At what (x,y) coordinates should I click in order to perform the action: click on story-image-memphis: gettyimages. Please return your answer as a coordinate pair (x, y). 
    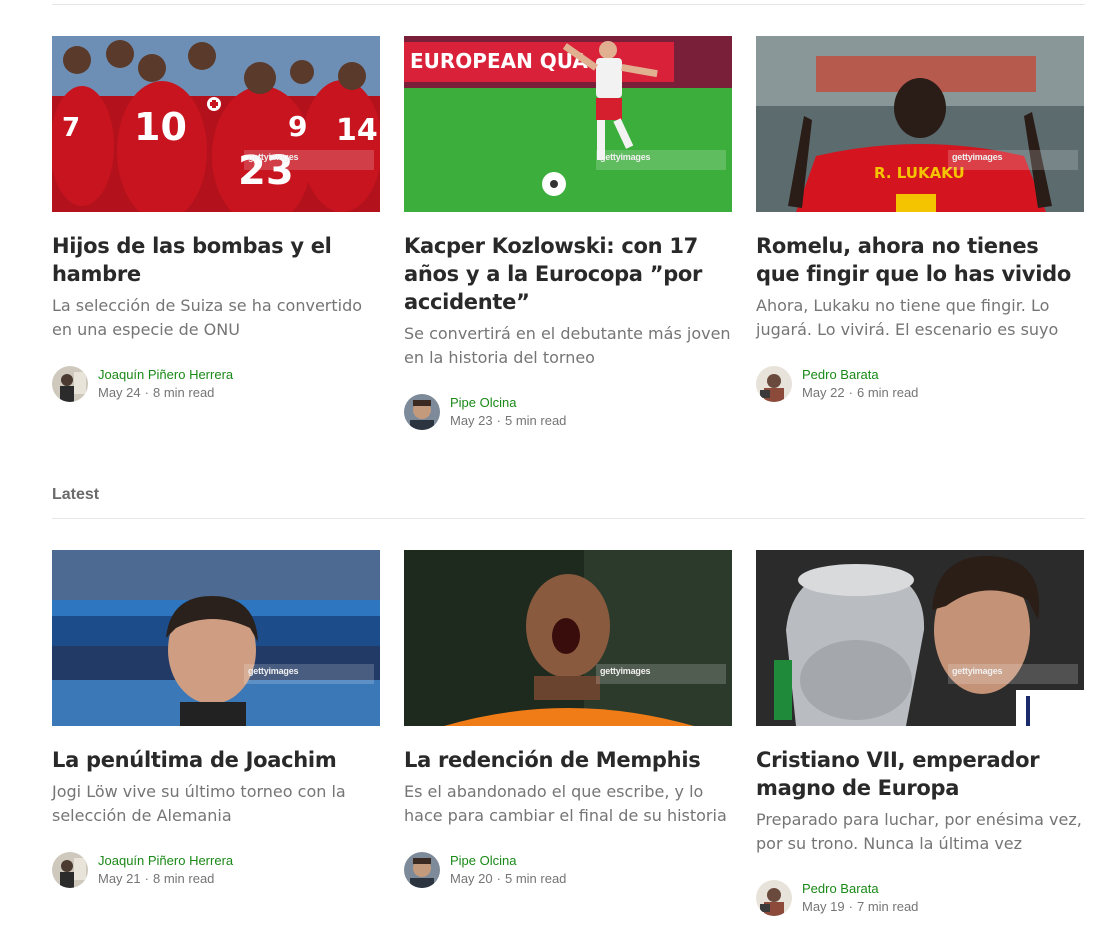
    Looking at the image, I should click on (568, 638).